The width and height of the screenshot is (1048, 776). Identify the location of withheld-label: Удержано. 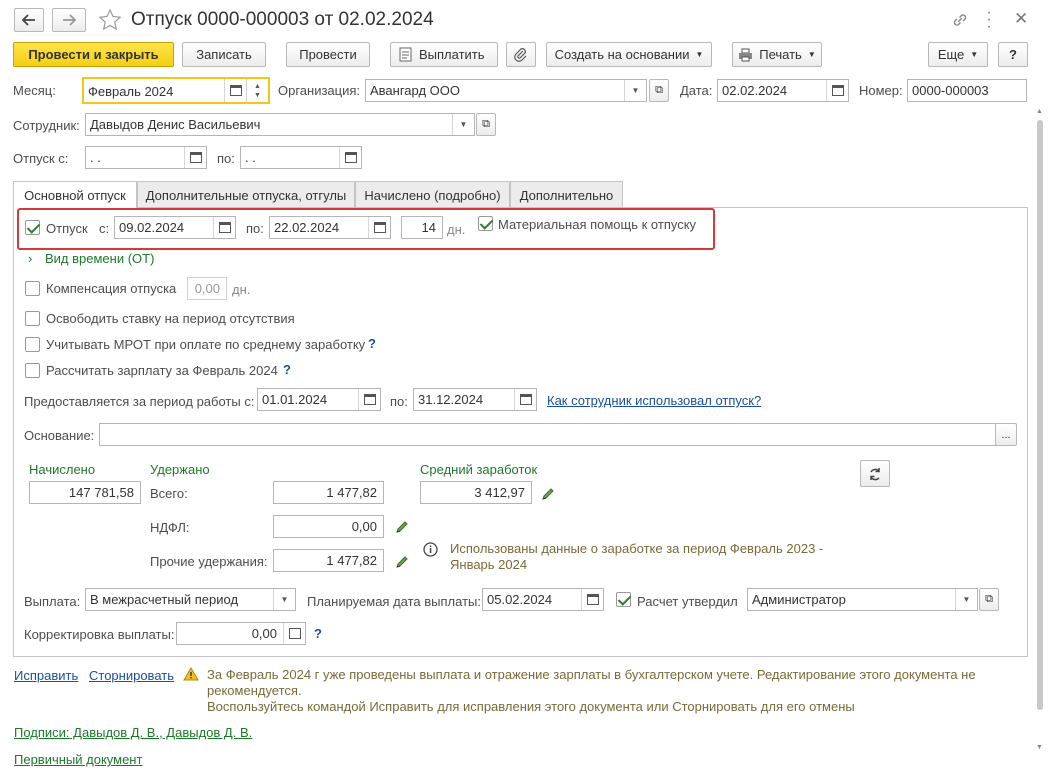
(180, 469).